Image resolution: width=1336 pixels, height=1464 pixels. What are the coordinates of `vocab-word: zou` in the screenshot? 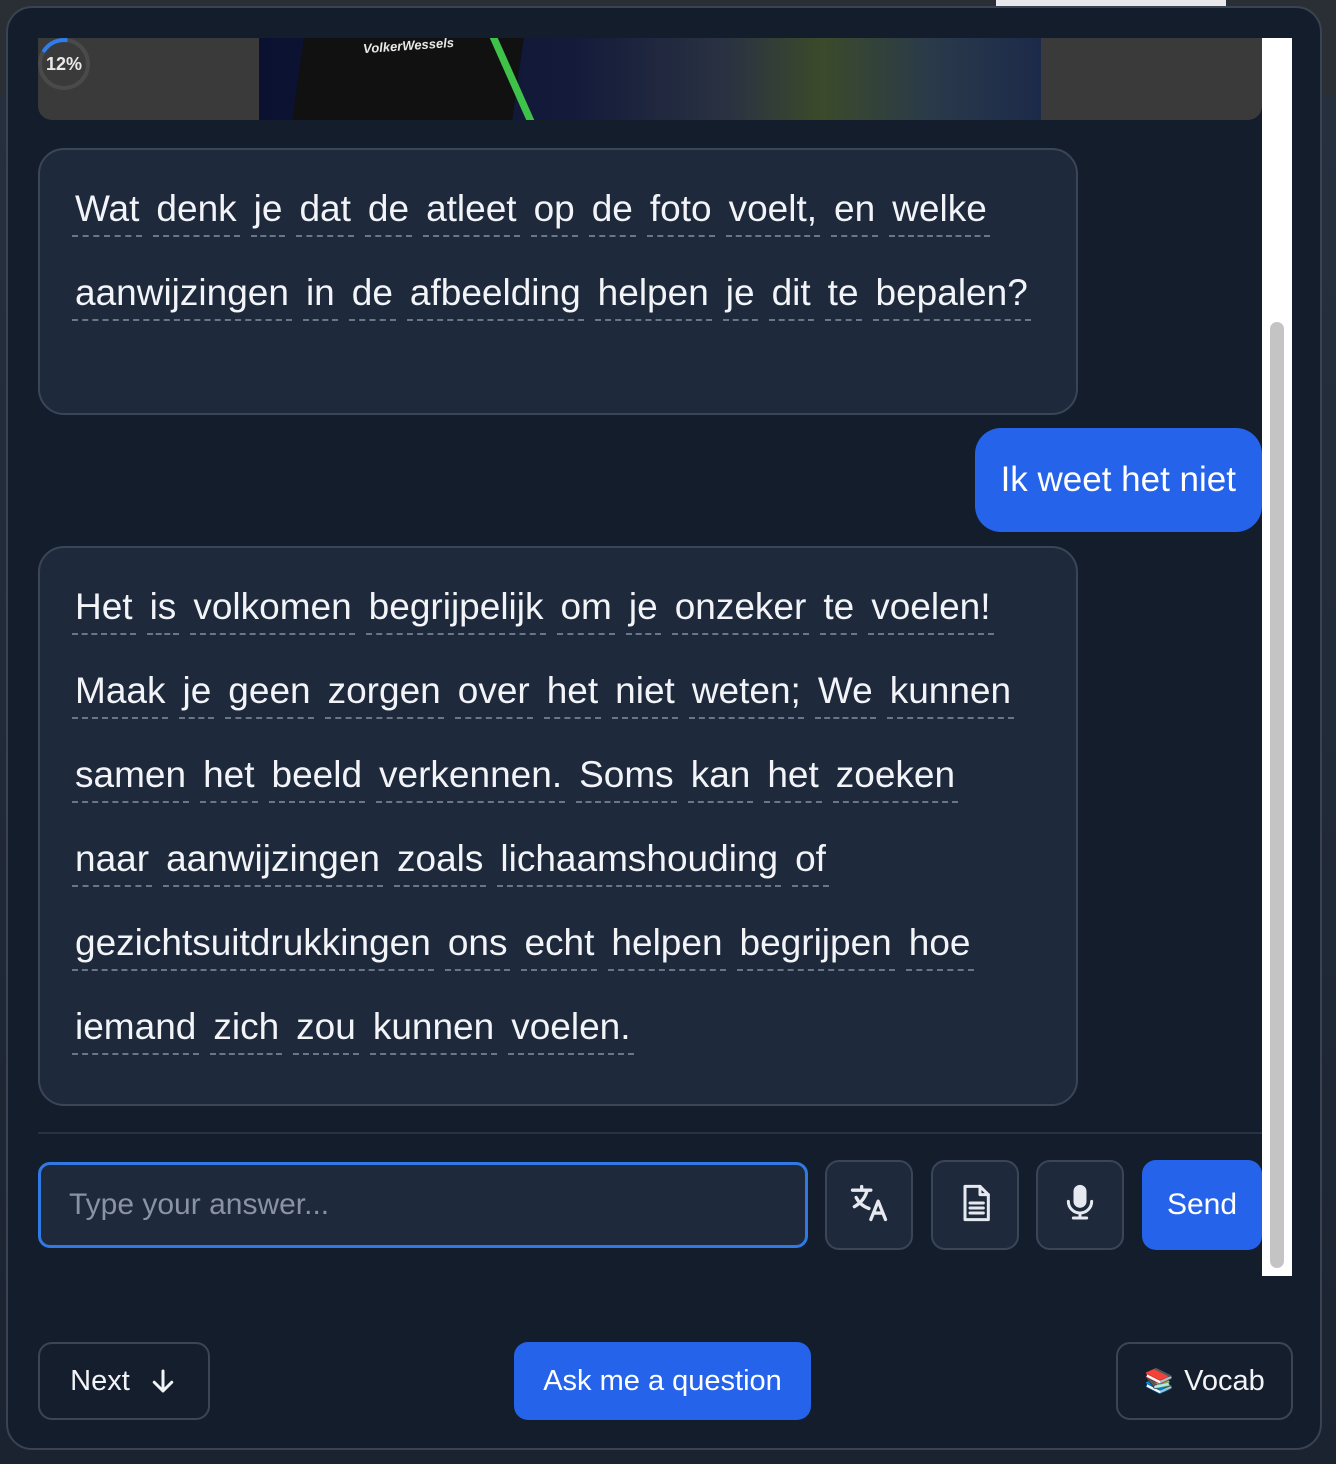 It's located at (326, 1028).